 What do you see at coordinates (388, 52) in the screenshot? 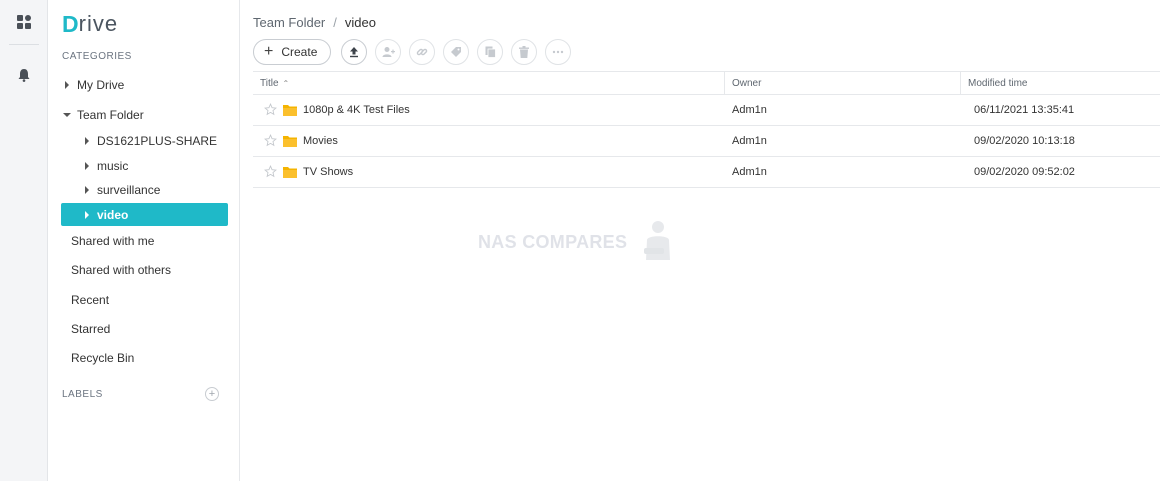
I see `share-user-icon` at bounding box center [388, 52].